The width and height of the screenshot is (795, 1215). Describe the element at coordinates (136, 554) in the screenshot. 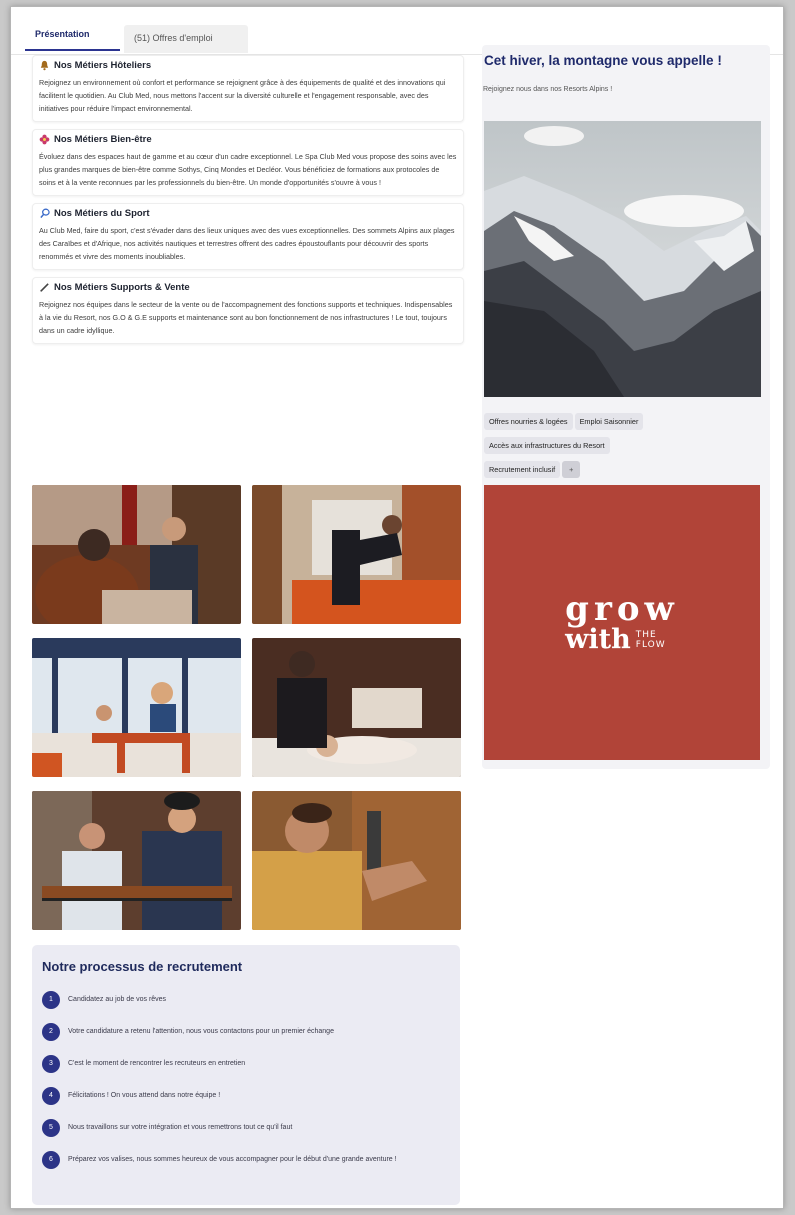

I see `photo-reception` at that location.